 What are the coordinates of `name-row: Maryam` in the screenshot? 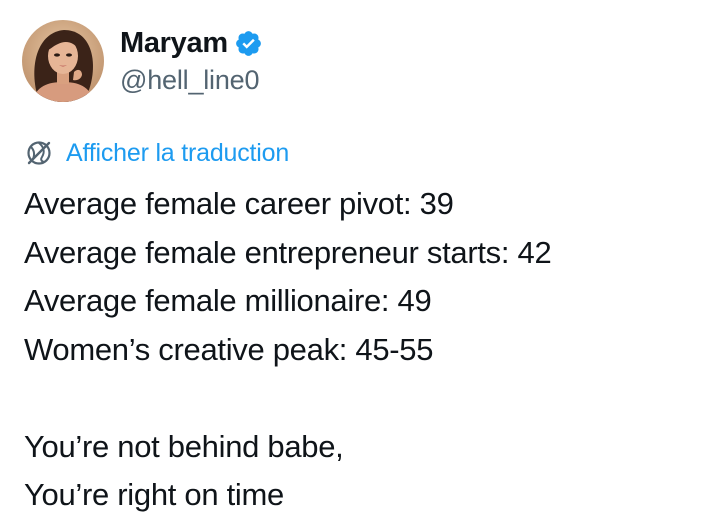 It's located at (191, 44).